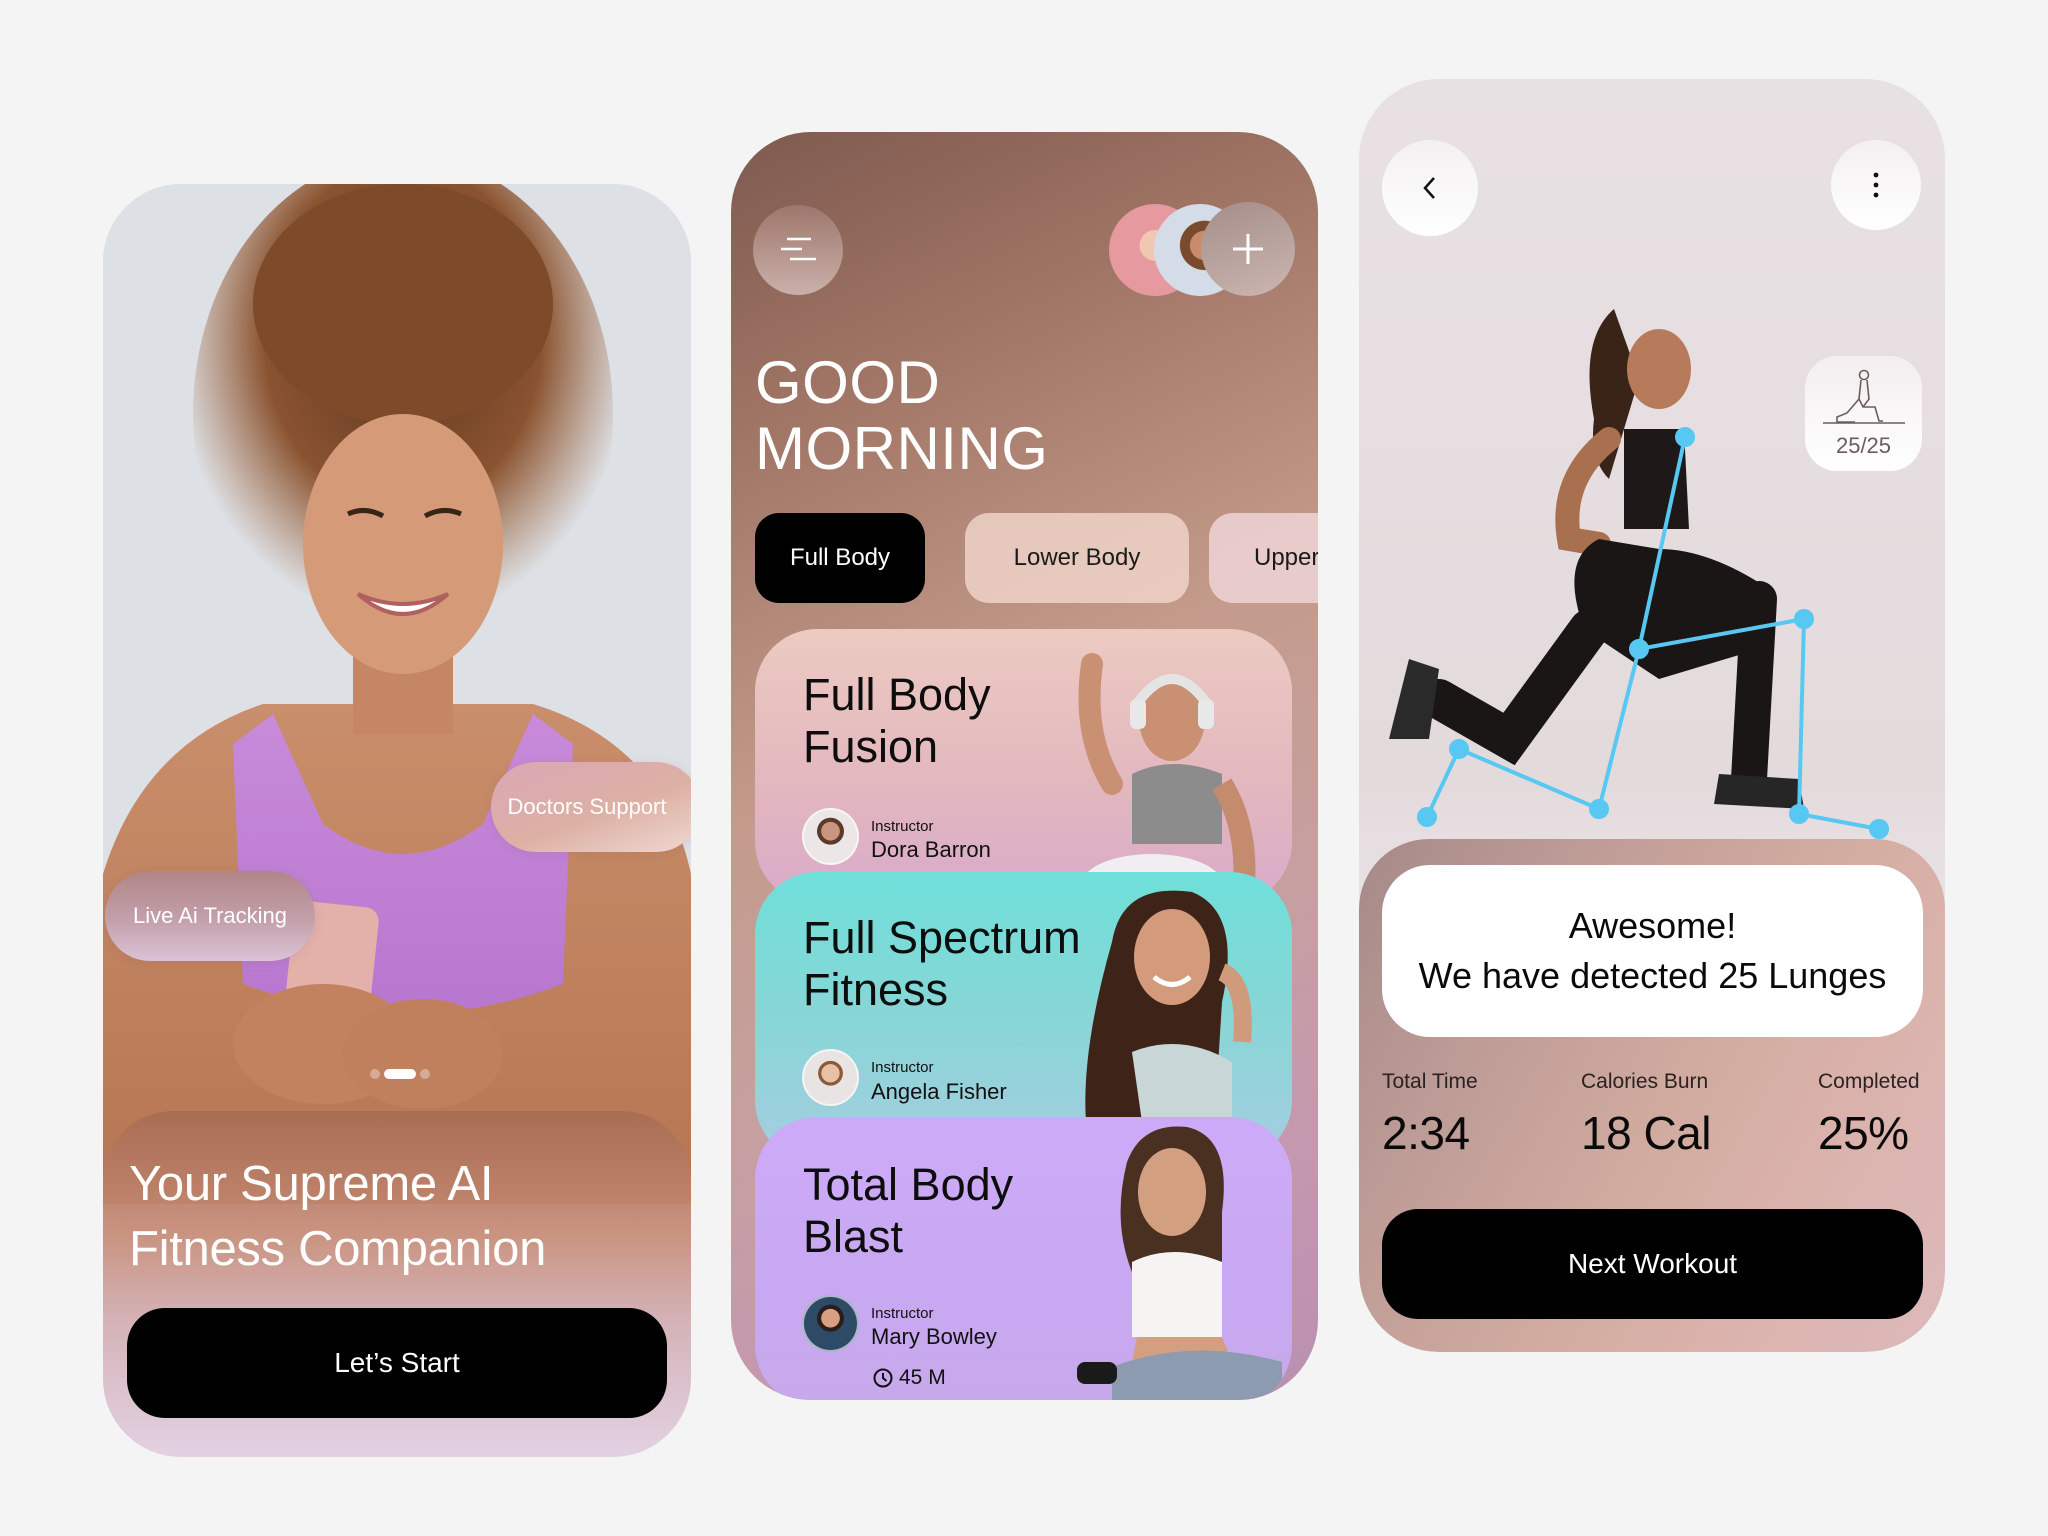 This screenshot has height=1536, width=2048. Describe the element at coordinates (883, 1378) in the screenshot. I see `clock-icon` at that location.